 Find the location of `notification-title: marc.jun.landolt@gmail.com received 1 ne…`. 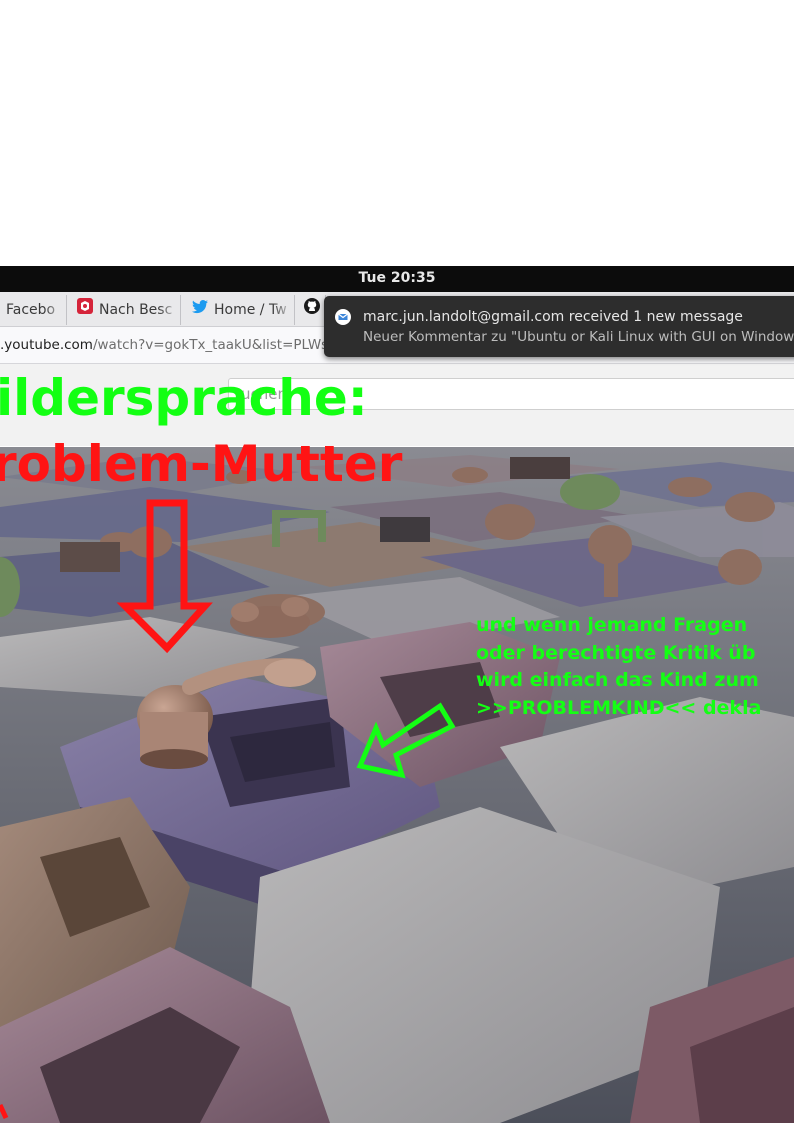

notification-title: marc.jun.landolt@gmail.com received 1 ne… is located at coordinates (553, 317).